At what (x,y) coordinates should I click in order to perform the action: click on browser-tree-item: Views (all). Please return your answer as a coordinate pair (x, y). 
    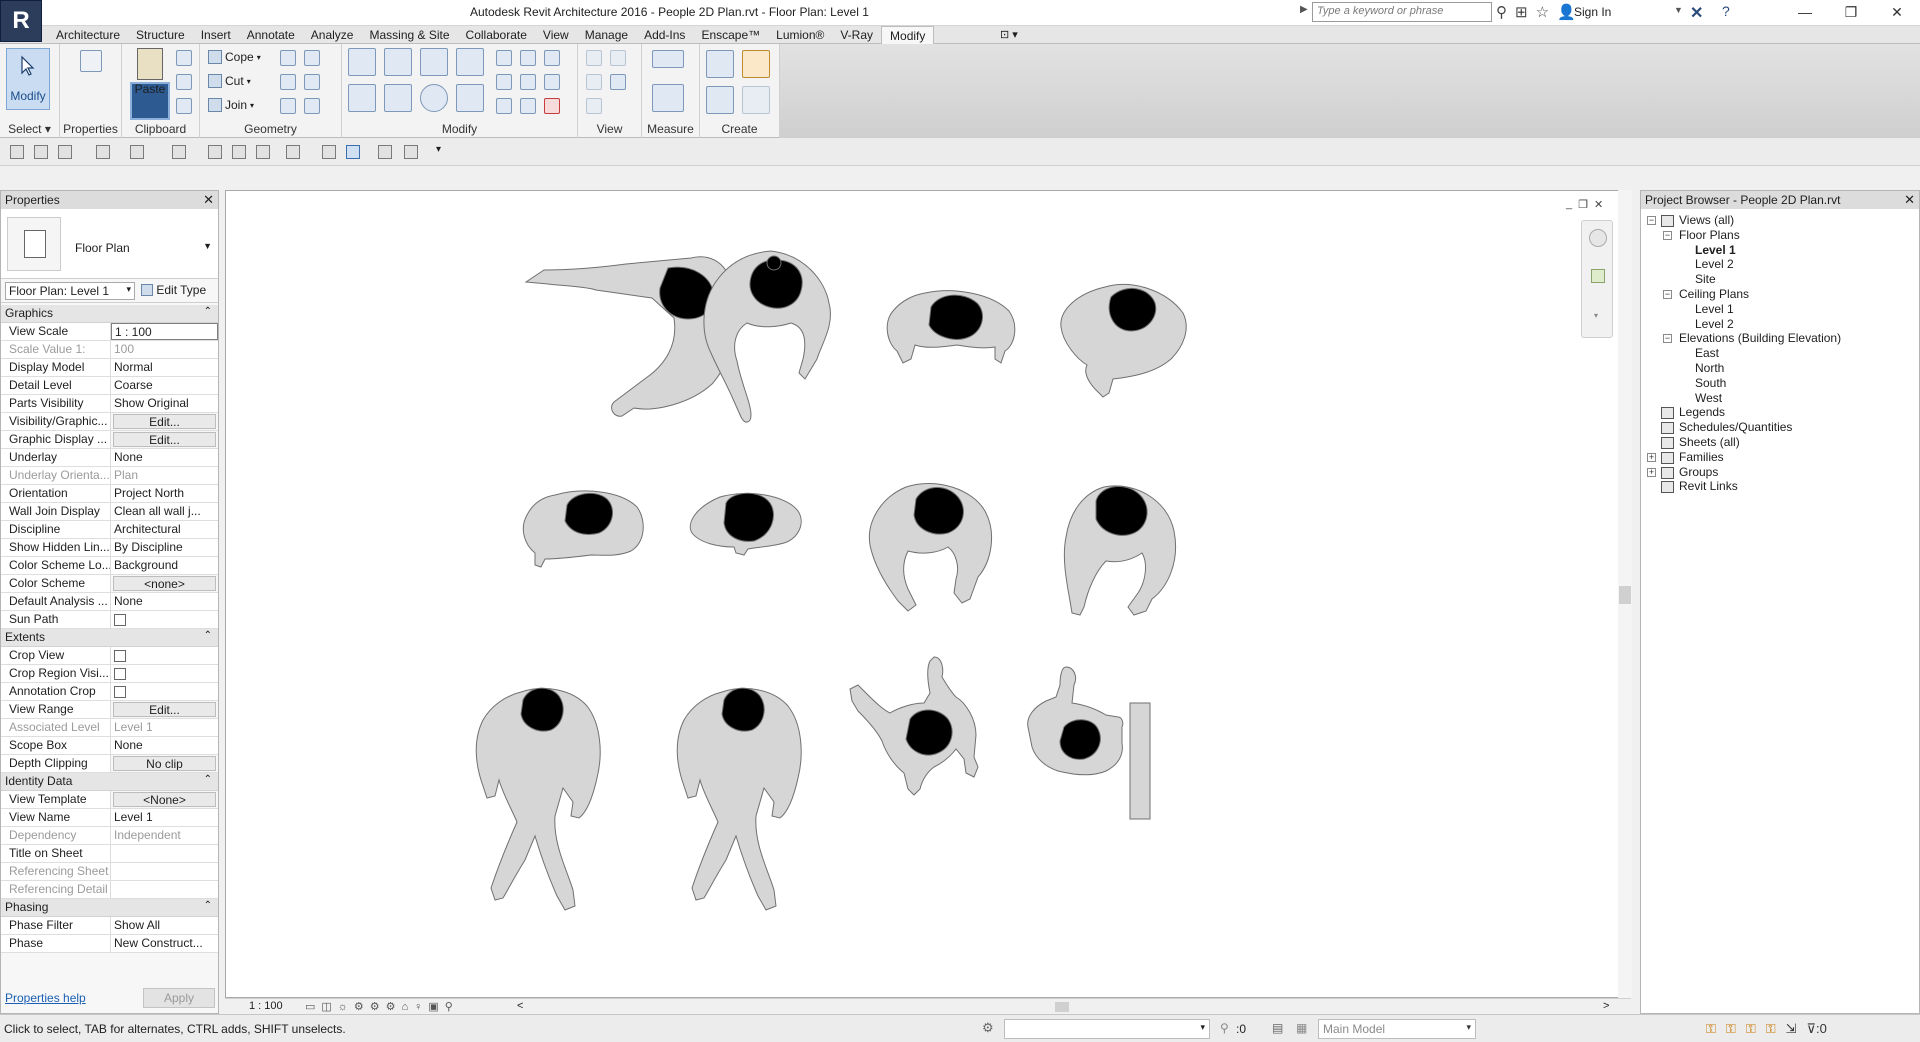
    Looking at the image, I should click on (1706, 220).